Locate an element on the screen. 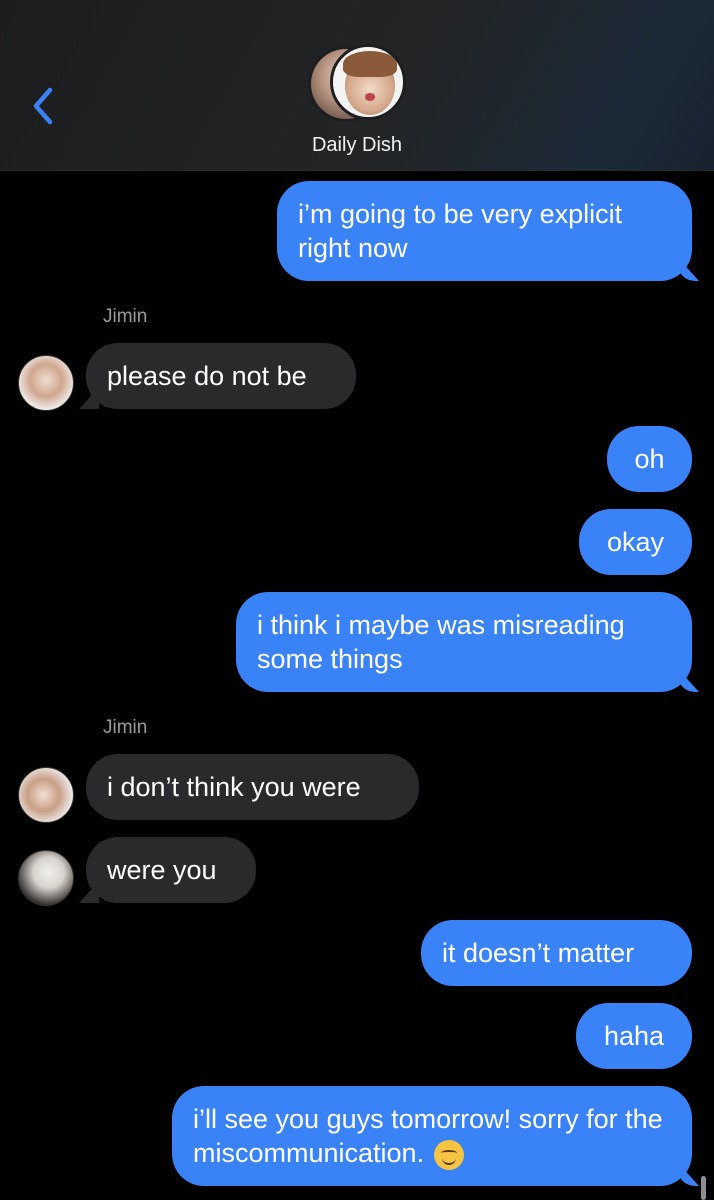 Image resolution: width=714 pixels, height=1200 pixels. message-bubble-incoming: please do not be is located at coordinates (221, 376).